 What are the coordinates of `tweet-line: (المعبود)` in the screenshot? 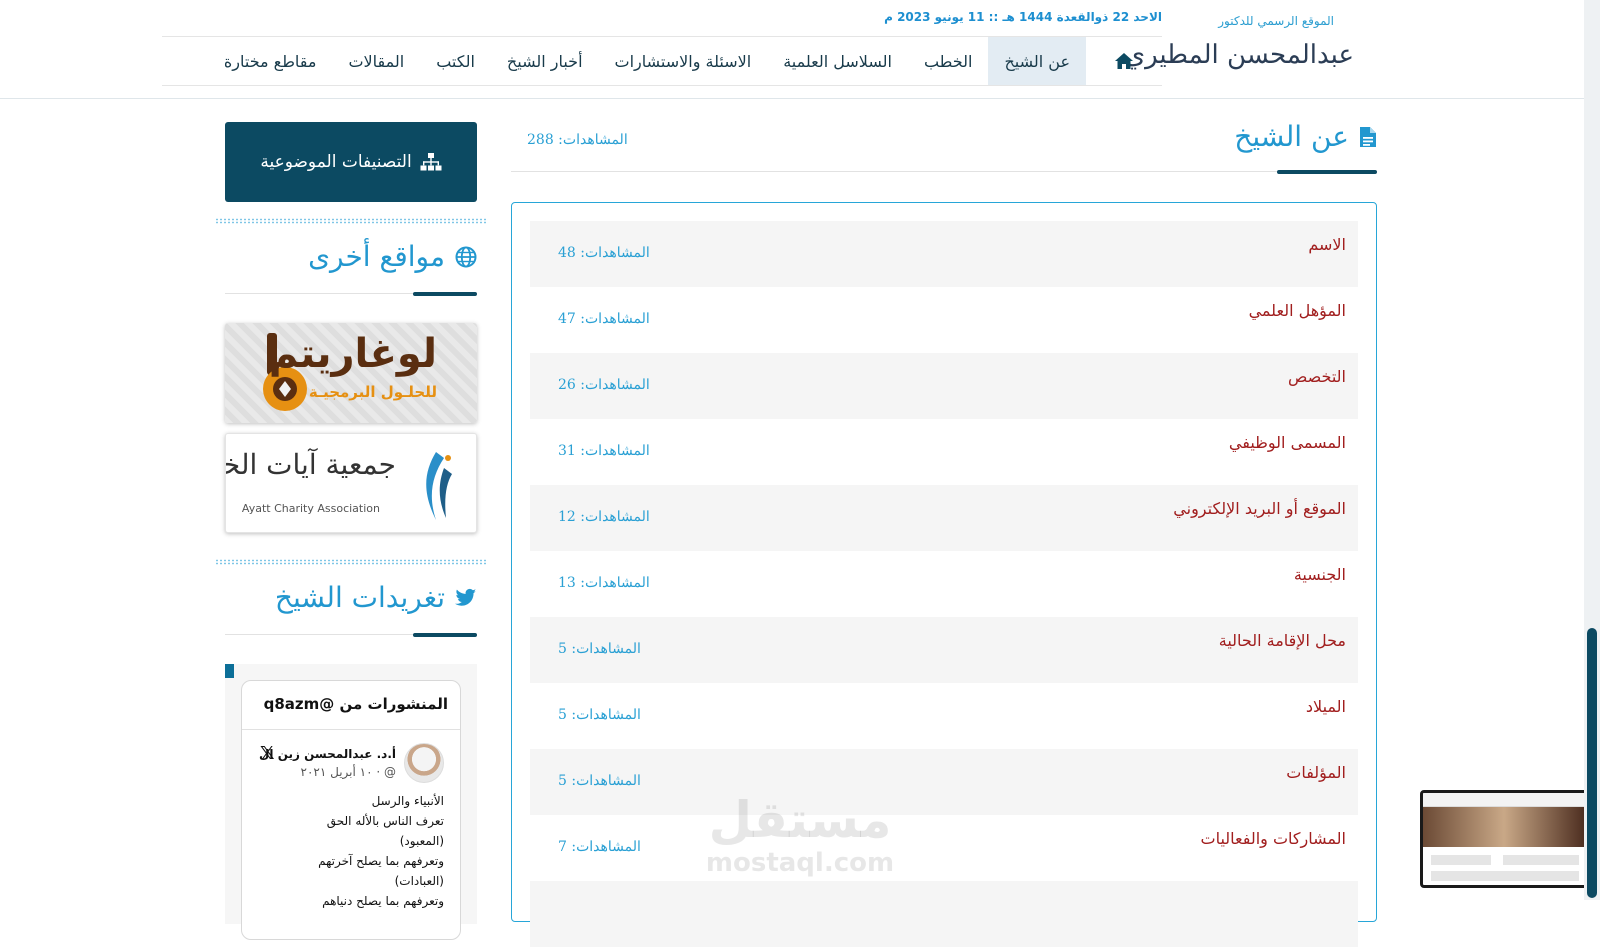 It's located at (421, 841).